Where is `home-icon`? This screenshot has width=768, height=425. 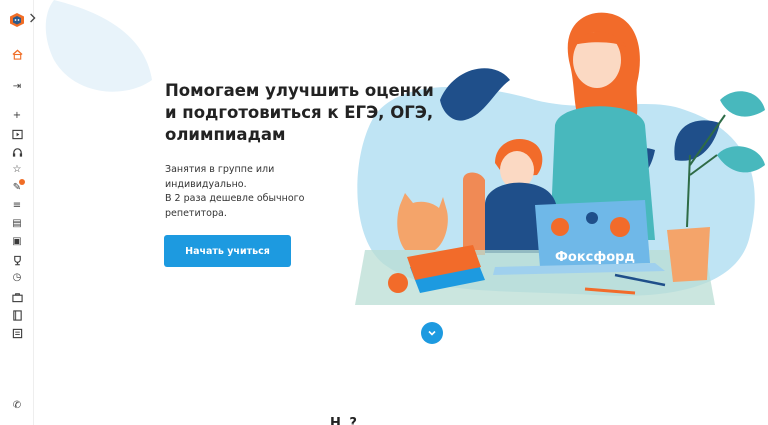 home-icon is located at coordinates (17, 54).